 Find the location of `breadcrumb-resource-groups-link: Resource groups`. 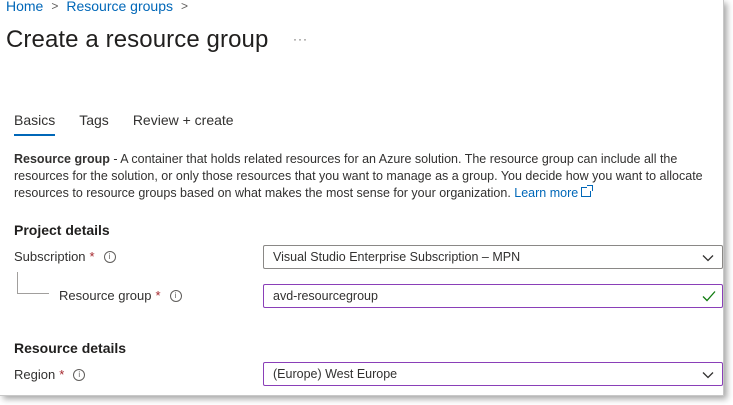

breadcrumb-resource-groups-link: Resource groups is located at coordinates (119, 7).